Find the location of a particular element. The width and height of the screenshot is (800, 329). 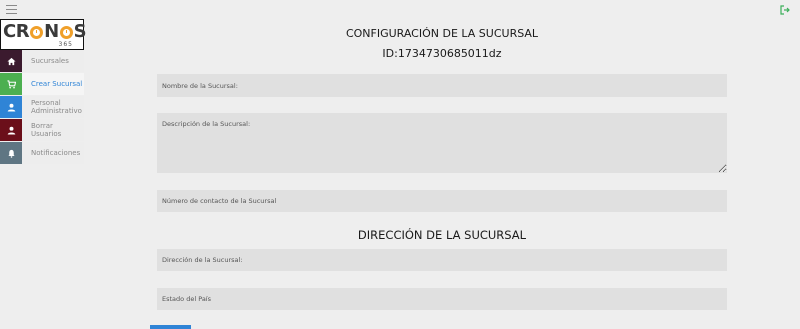

bell-icon is located at coordinates (11, 153).